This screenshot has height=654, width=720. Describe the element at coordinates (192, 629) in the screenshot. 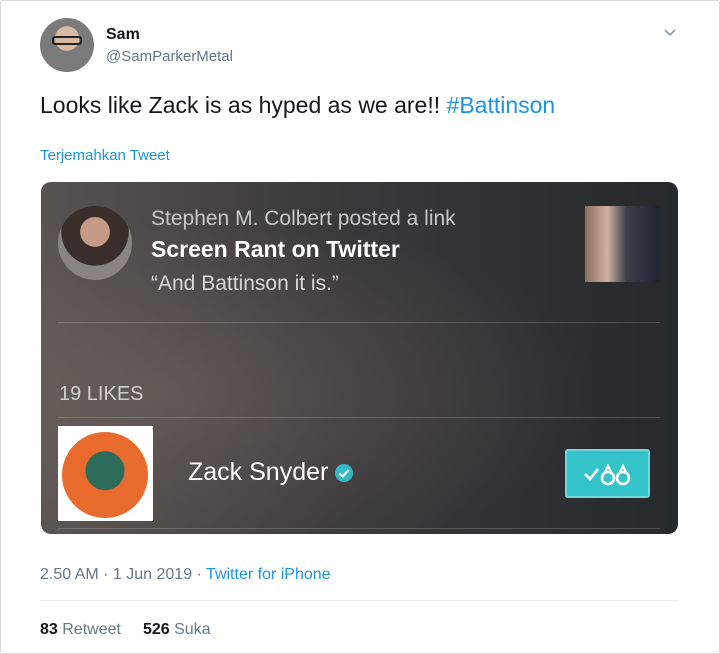

I see `like-label: Suka` at that location.